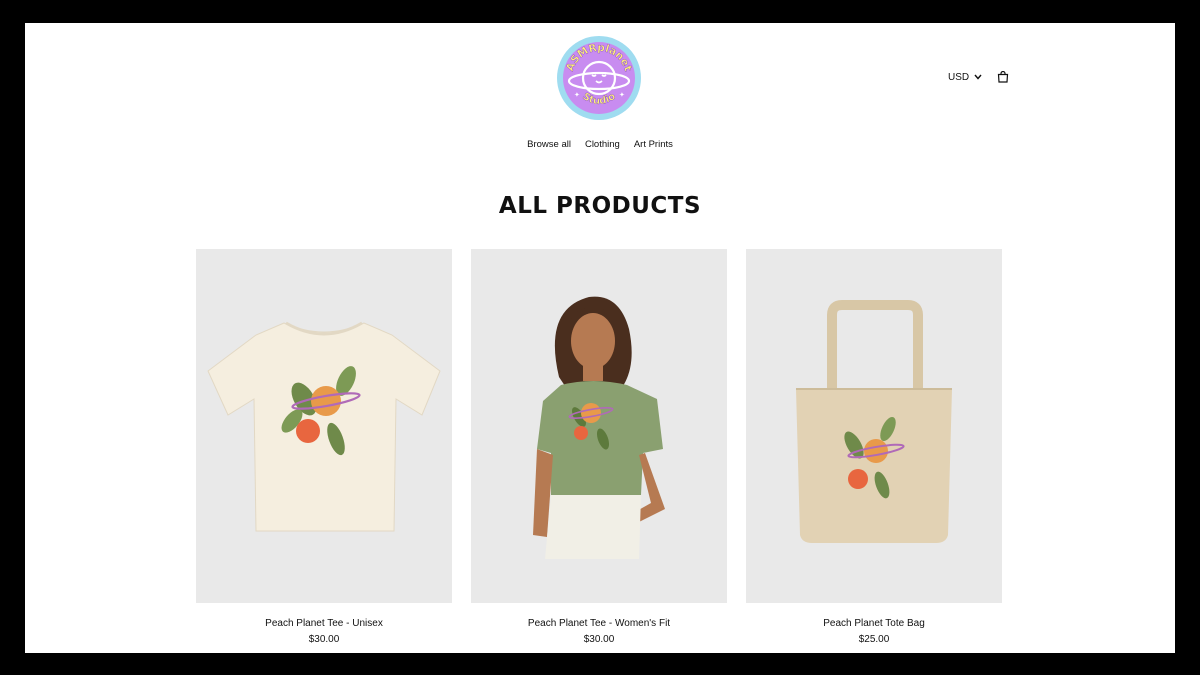  I want to click on shopping-bag-icon, so click(1003, 77).